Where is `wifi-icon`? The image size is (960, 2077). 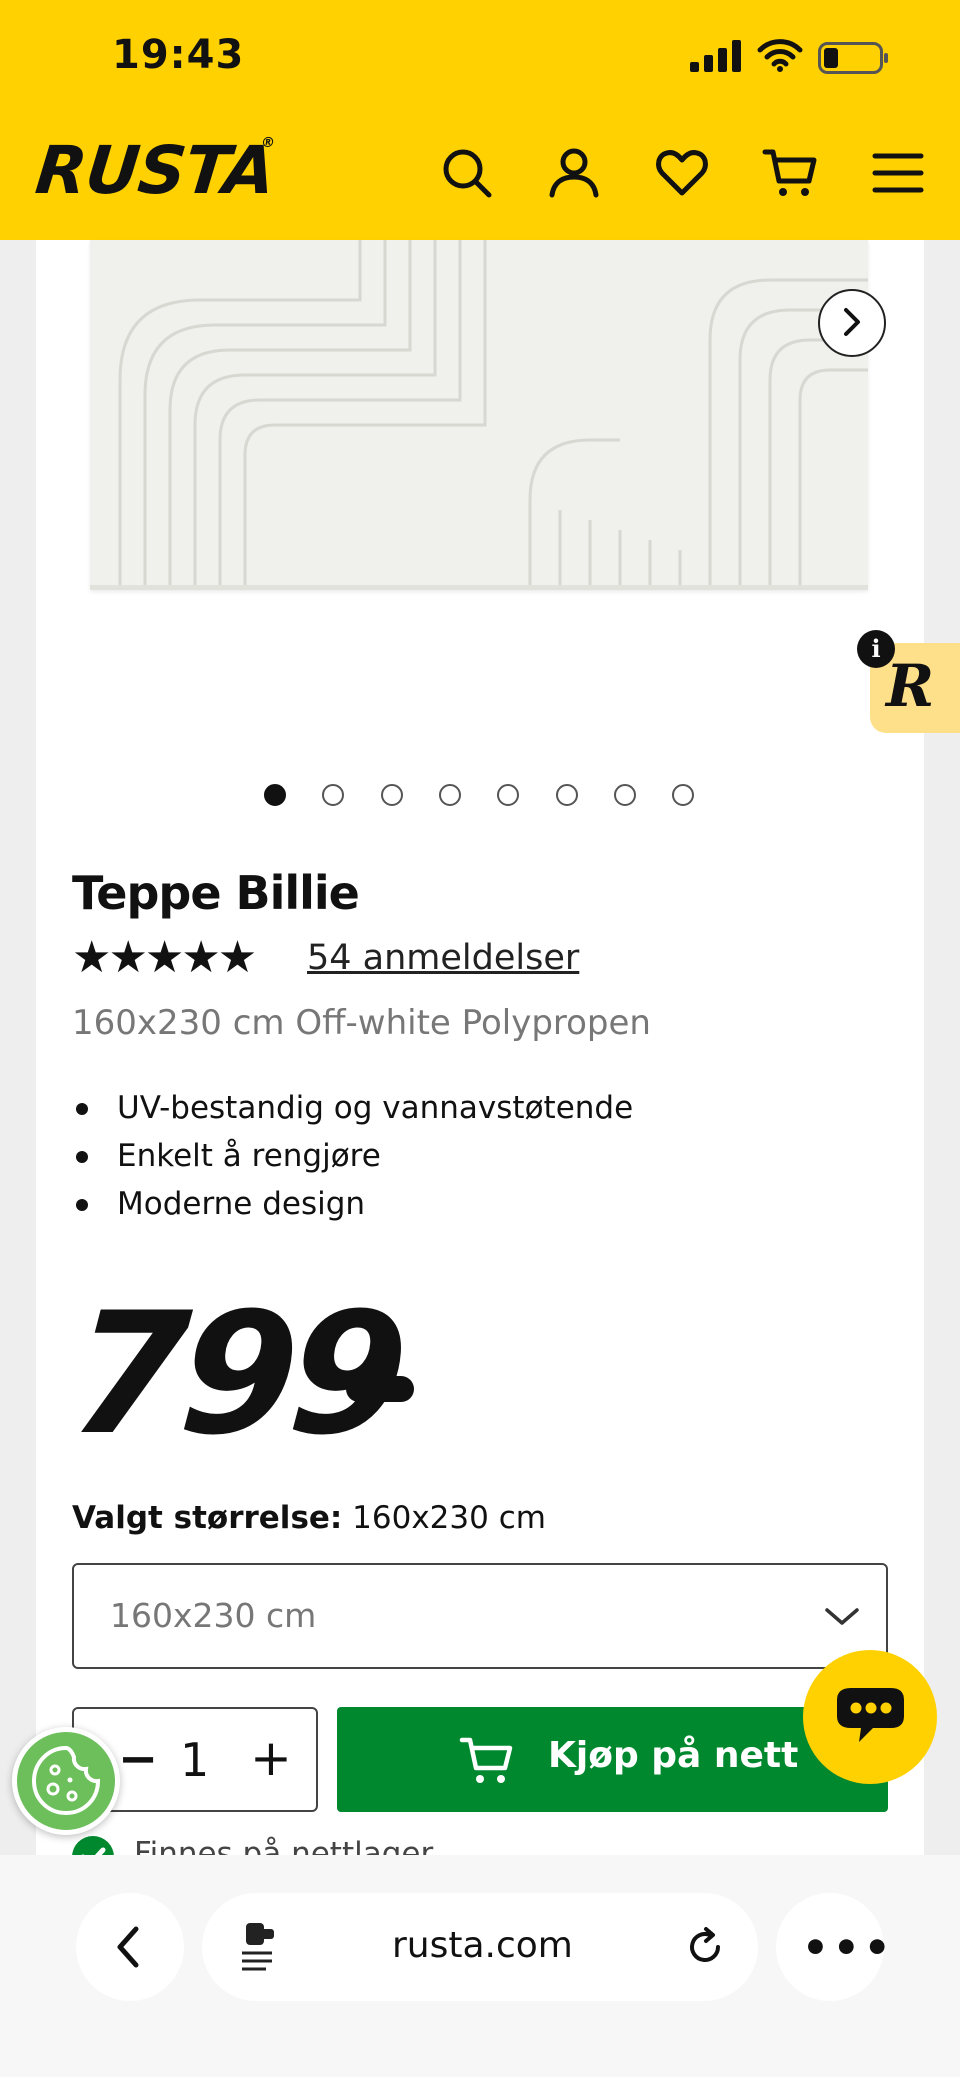
wifi-icon is located at coordinates (780, 55).